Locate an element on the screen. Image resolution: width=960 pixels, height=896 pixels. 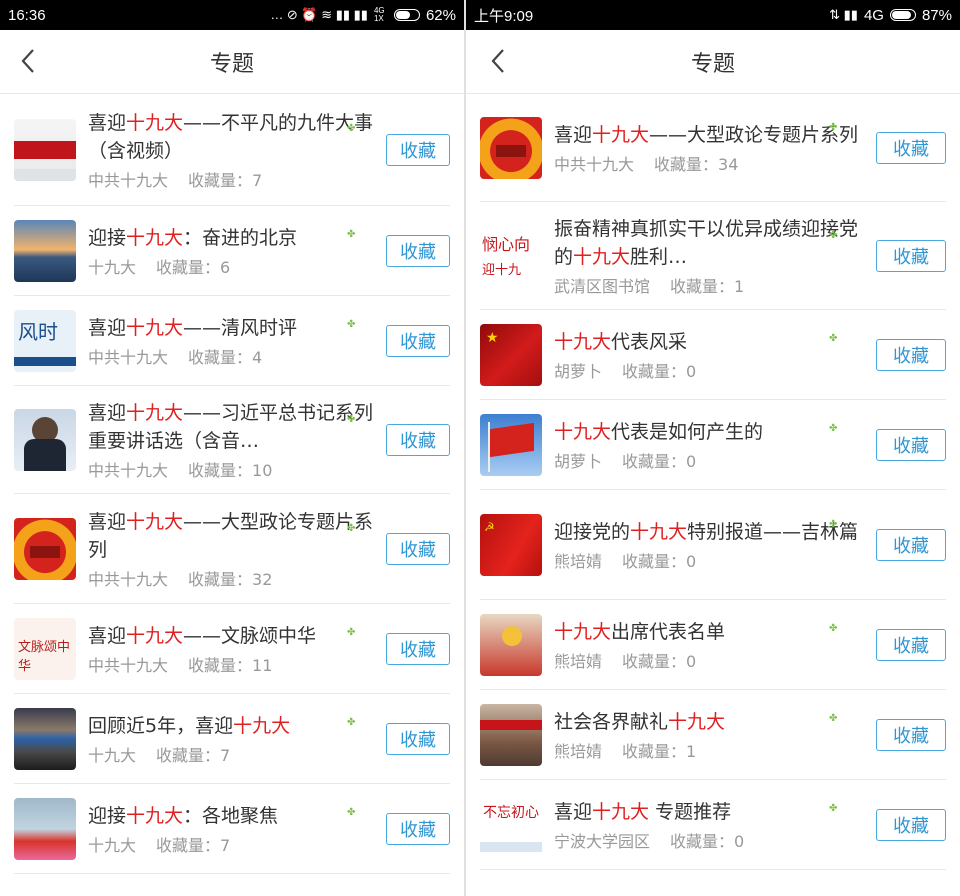
topic-title: 十九大出席代表名单 is located at coordinates (711, 632).